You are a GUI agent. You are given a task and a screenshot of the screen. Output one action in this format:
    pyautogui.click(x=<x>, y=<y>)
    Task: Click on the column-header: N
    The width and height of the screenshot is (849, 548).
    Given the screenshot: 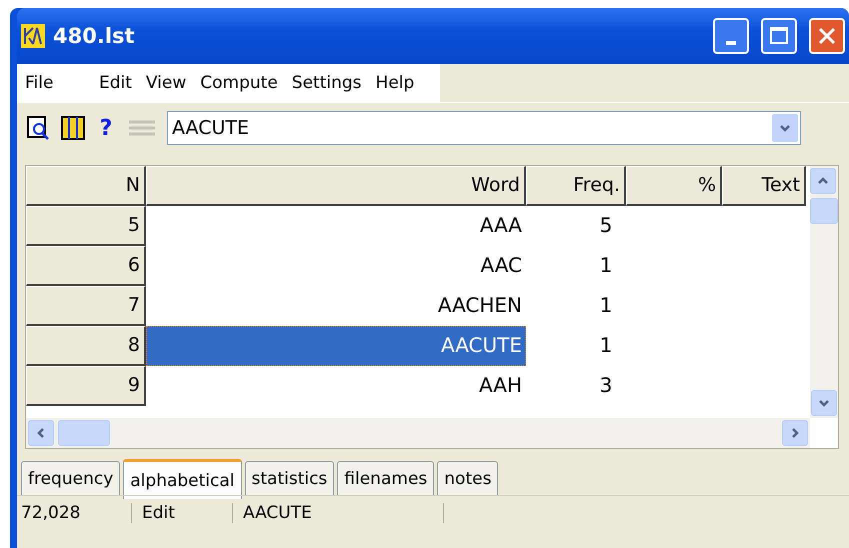 What is the action you would take?
    pyautogui.click(x=86, y=186)
    